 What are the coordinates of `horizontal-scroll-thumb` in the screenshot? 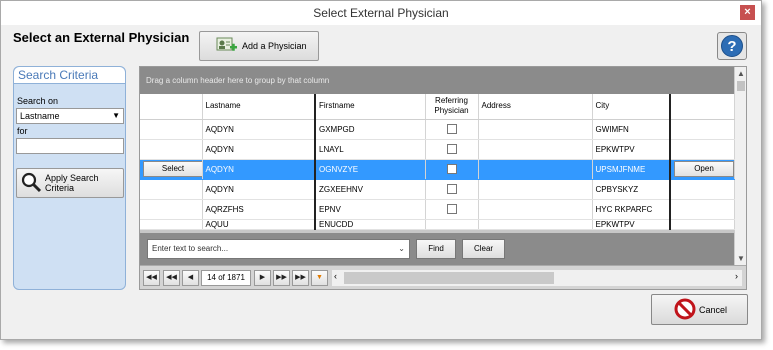 It's located at (449, 278).